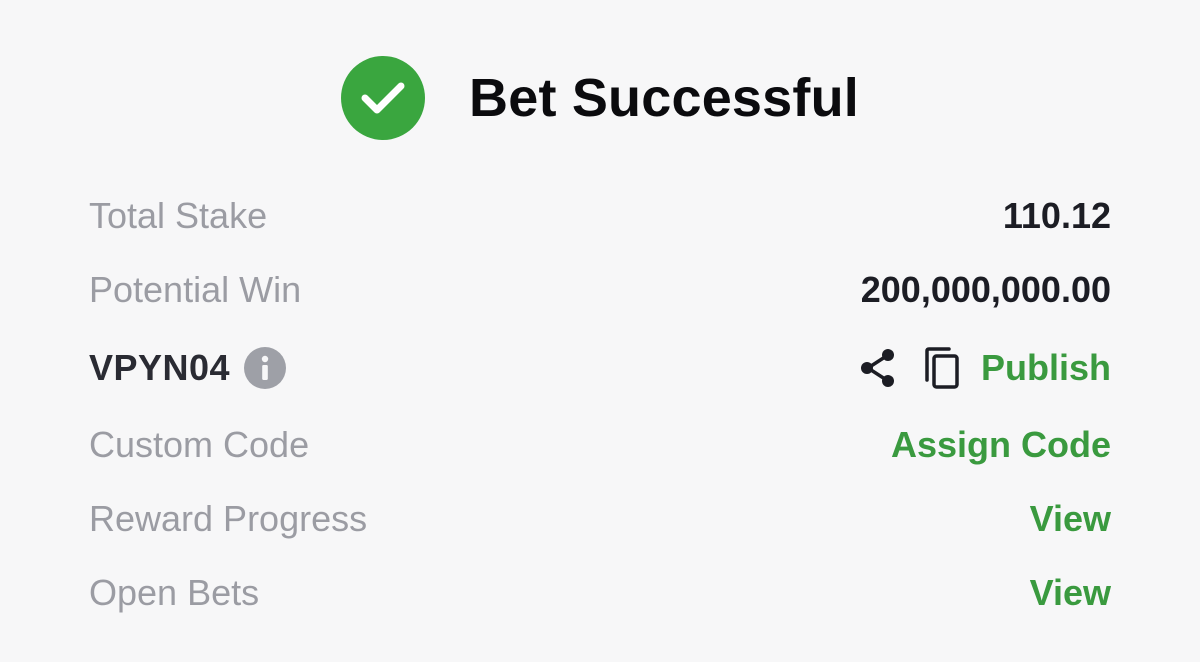 The width and height of the screenshot is (1200, 662). What do you see at coordinates (228, 518) in the screenshot?
I see `reward-progress-label: Reward Progress` at bounding box center [228, 518].